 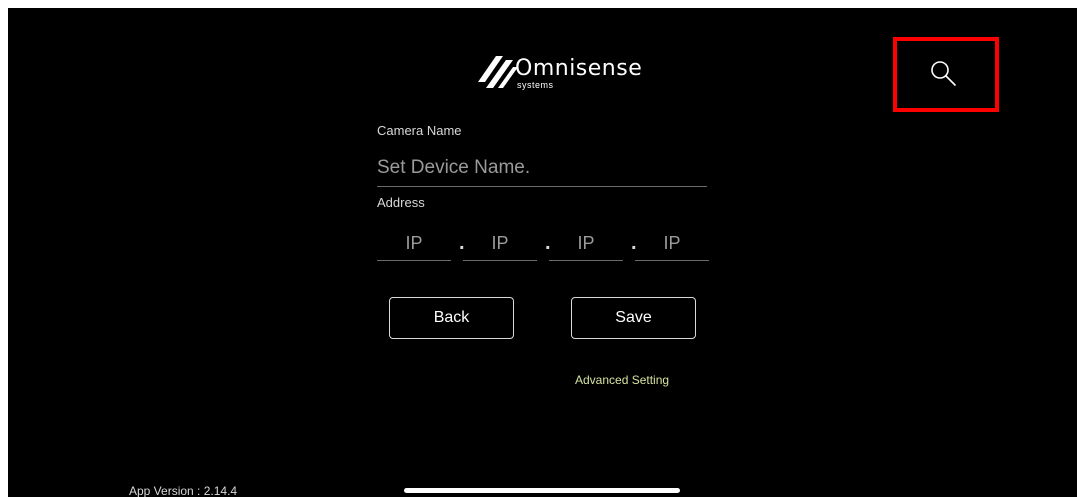 What do you see at coordinates (943, 73) in the screenshot?
I see `search-icon` at bounding box center [943, 73].